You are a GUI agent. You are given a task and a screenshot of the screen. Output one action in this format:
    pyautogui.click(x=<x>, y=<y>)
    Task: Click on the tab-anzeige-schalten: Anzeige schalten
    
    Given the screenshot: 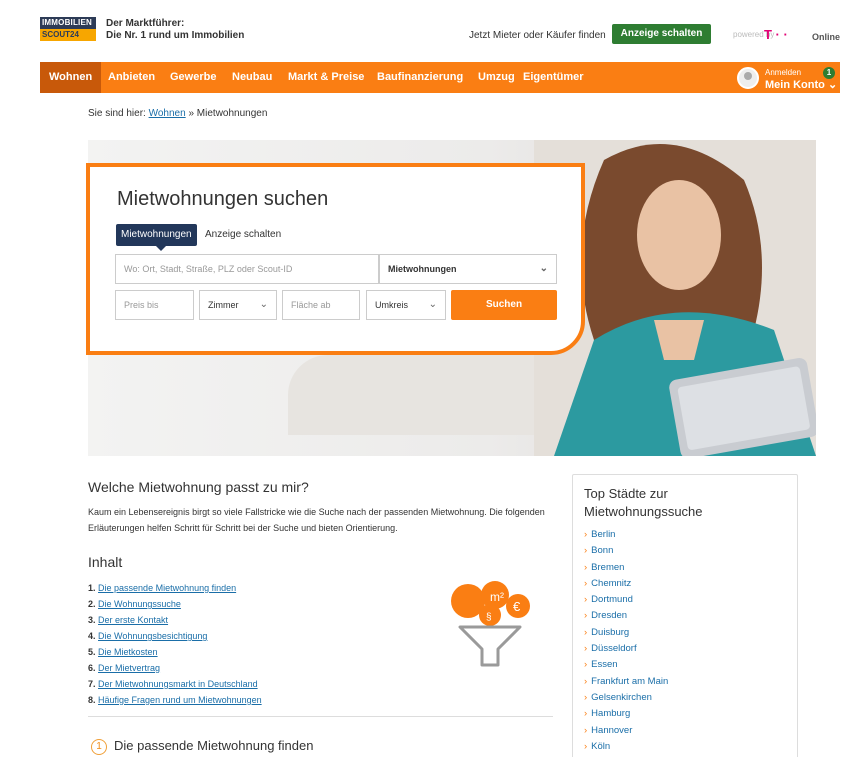 What is the action you would take?
    pyautogui.click(x=243, y=235)
    